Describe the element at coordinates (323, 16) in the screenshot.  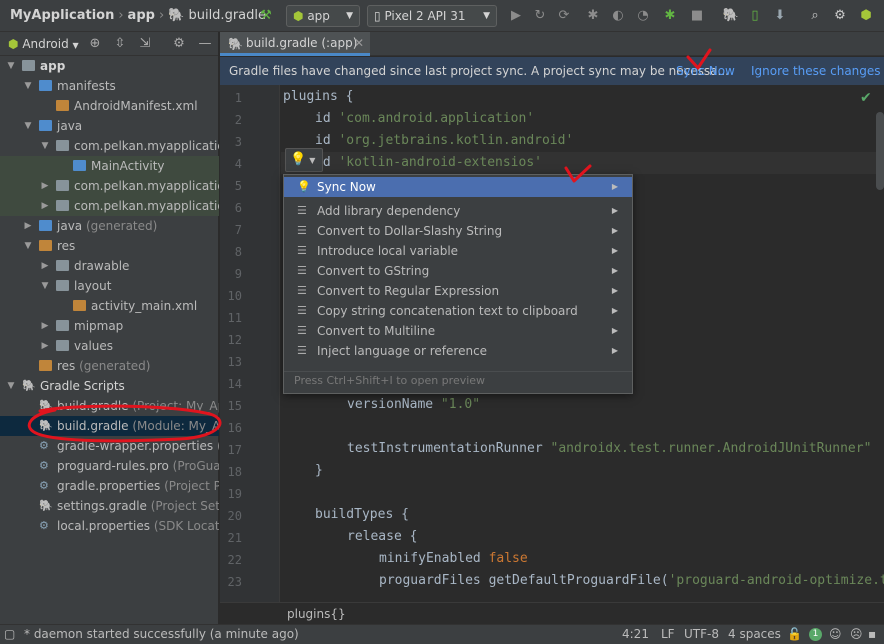
I see `run-config-select: ⬢ app ▼` at that location.